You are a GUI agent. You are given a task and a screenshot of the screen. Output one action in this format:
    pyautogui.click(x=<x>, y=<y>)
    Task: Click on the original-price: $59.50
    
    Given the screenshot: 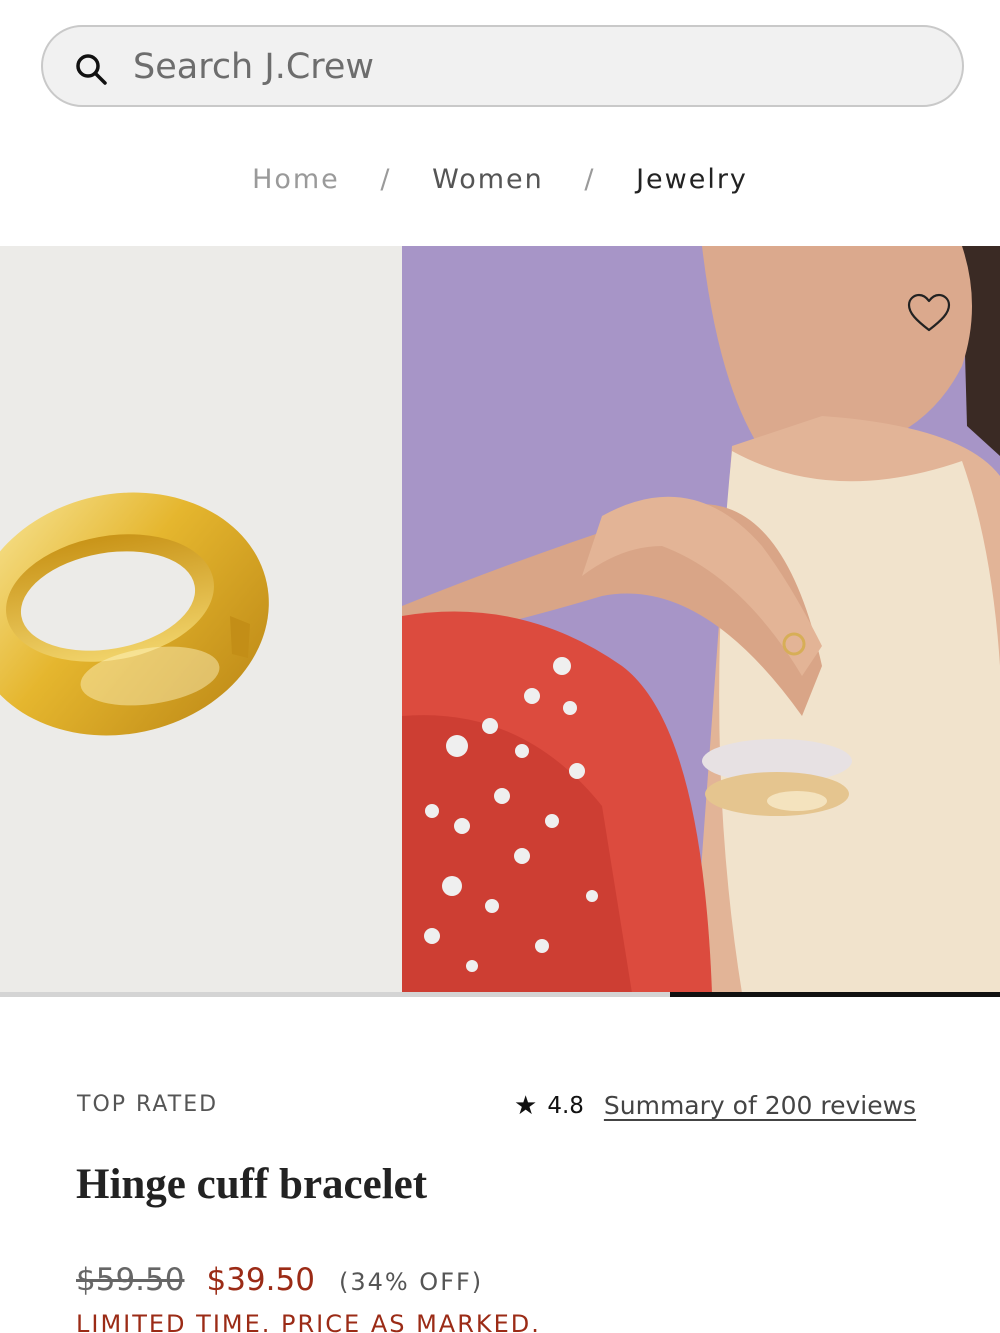 What is the action you would take?
    pyautogui.click(x=130, y=1280)
    